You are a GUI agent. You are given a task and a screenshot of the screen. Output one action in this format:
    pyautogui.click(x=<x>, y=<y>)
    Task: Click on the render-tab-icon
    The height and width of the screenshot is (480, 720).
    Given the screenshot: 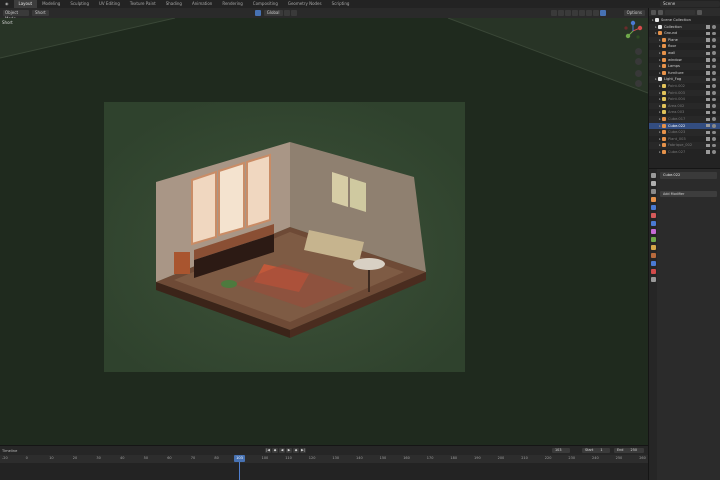 What is the action you would take?
    pyautogui.click(x=653, y=183)
    